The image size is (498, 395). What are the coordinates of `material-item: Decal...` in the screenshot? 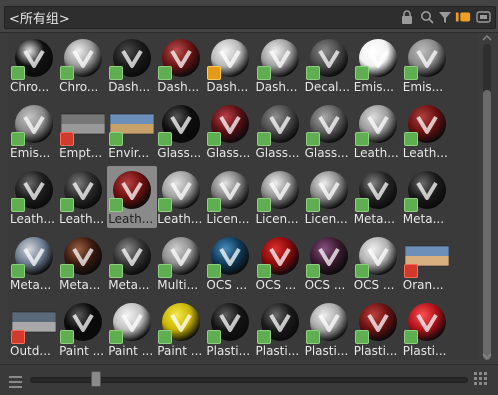 It's located at (329, 68).